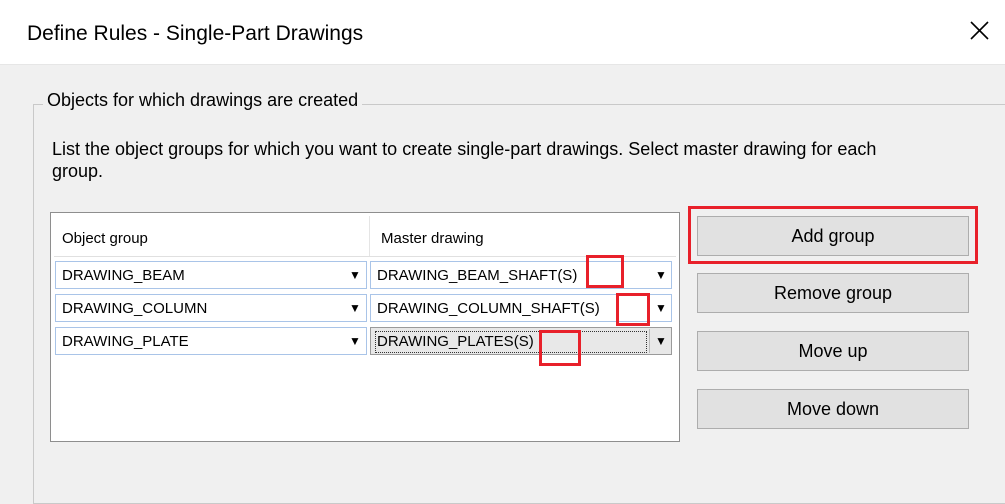 The image size is (1005, 504). What do you see at coordinates (203, 100) in the screenshot?
I see `group-box-legend: Objects for which drawings are created` at bounding box center [203, 100].